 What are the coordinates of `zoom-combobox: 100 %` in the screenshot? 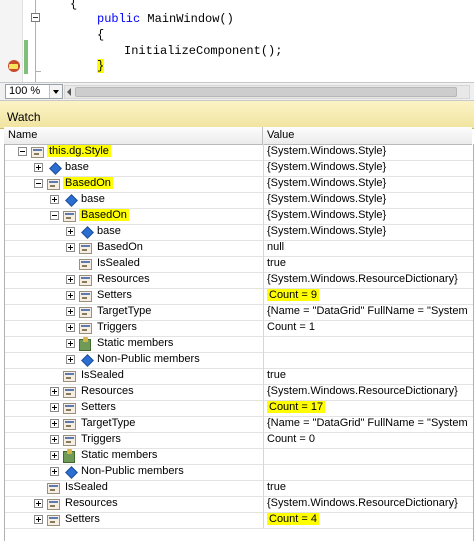 It's located at (34, 91).